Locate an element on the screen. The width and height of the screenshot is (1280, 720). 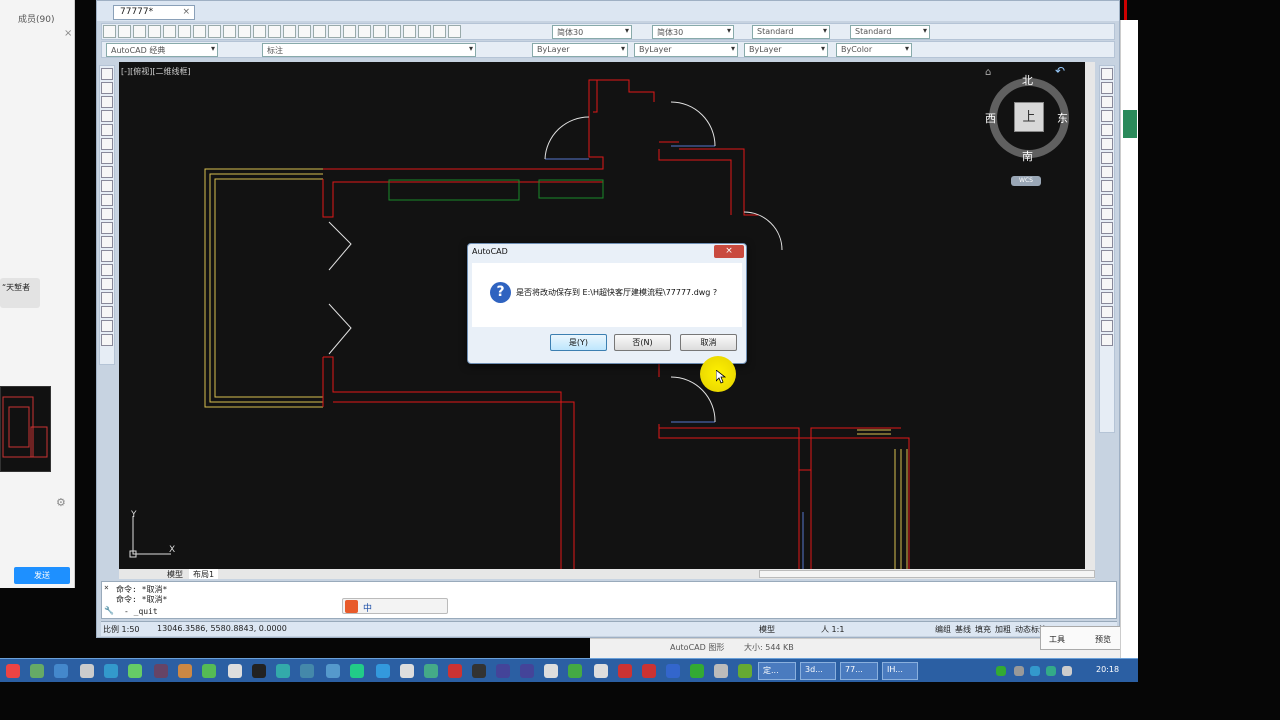
ime-mode-icon: 中 is located at coordinates (367, 607).